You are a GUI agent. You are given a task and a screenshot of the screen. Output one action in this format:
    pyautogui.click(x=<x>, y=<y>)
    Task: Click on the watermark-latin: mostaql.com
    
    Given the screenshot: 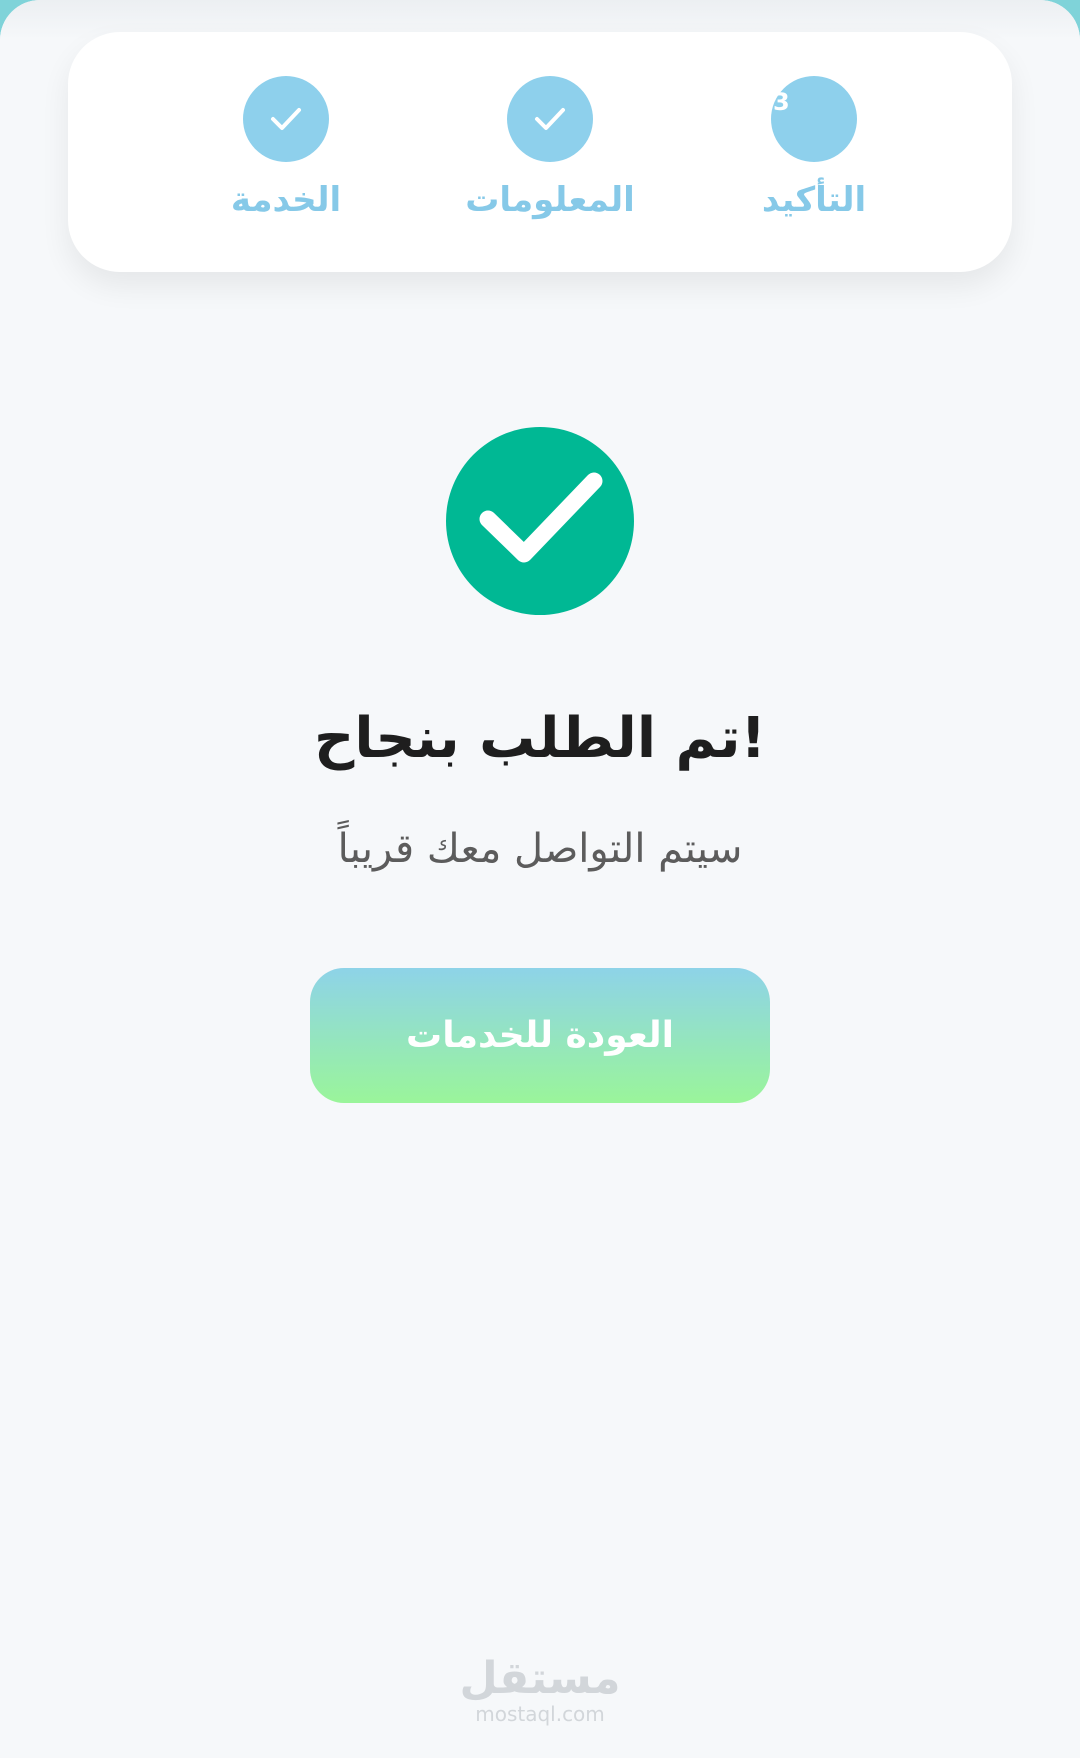 What is the action you would take?
    pyautogui.click(x=540, y=1714)
    